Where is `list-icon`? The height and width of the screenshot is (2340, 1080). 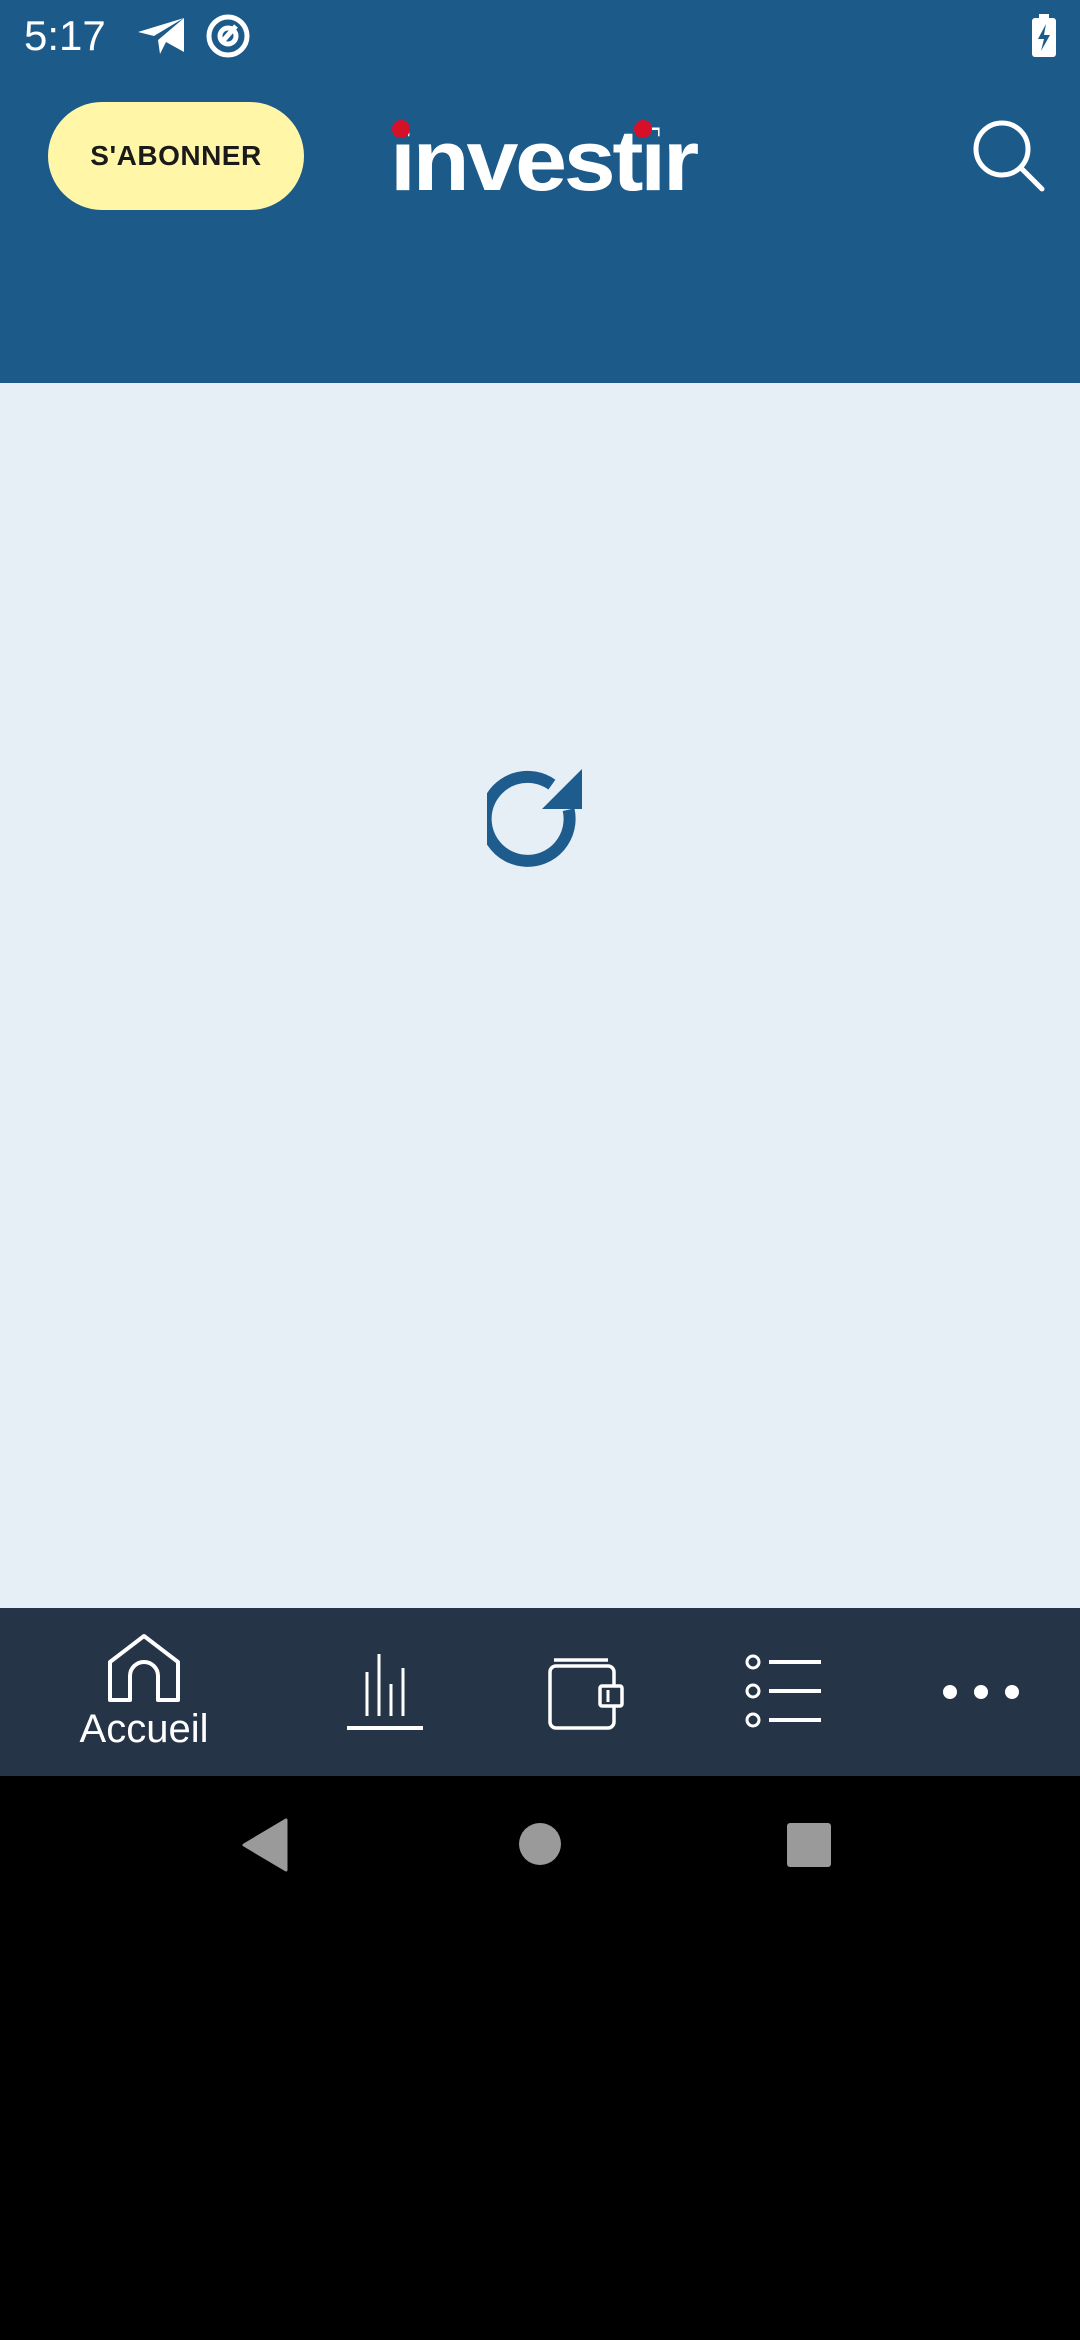 list-icon is located at coordinates (783, 1691).